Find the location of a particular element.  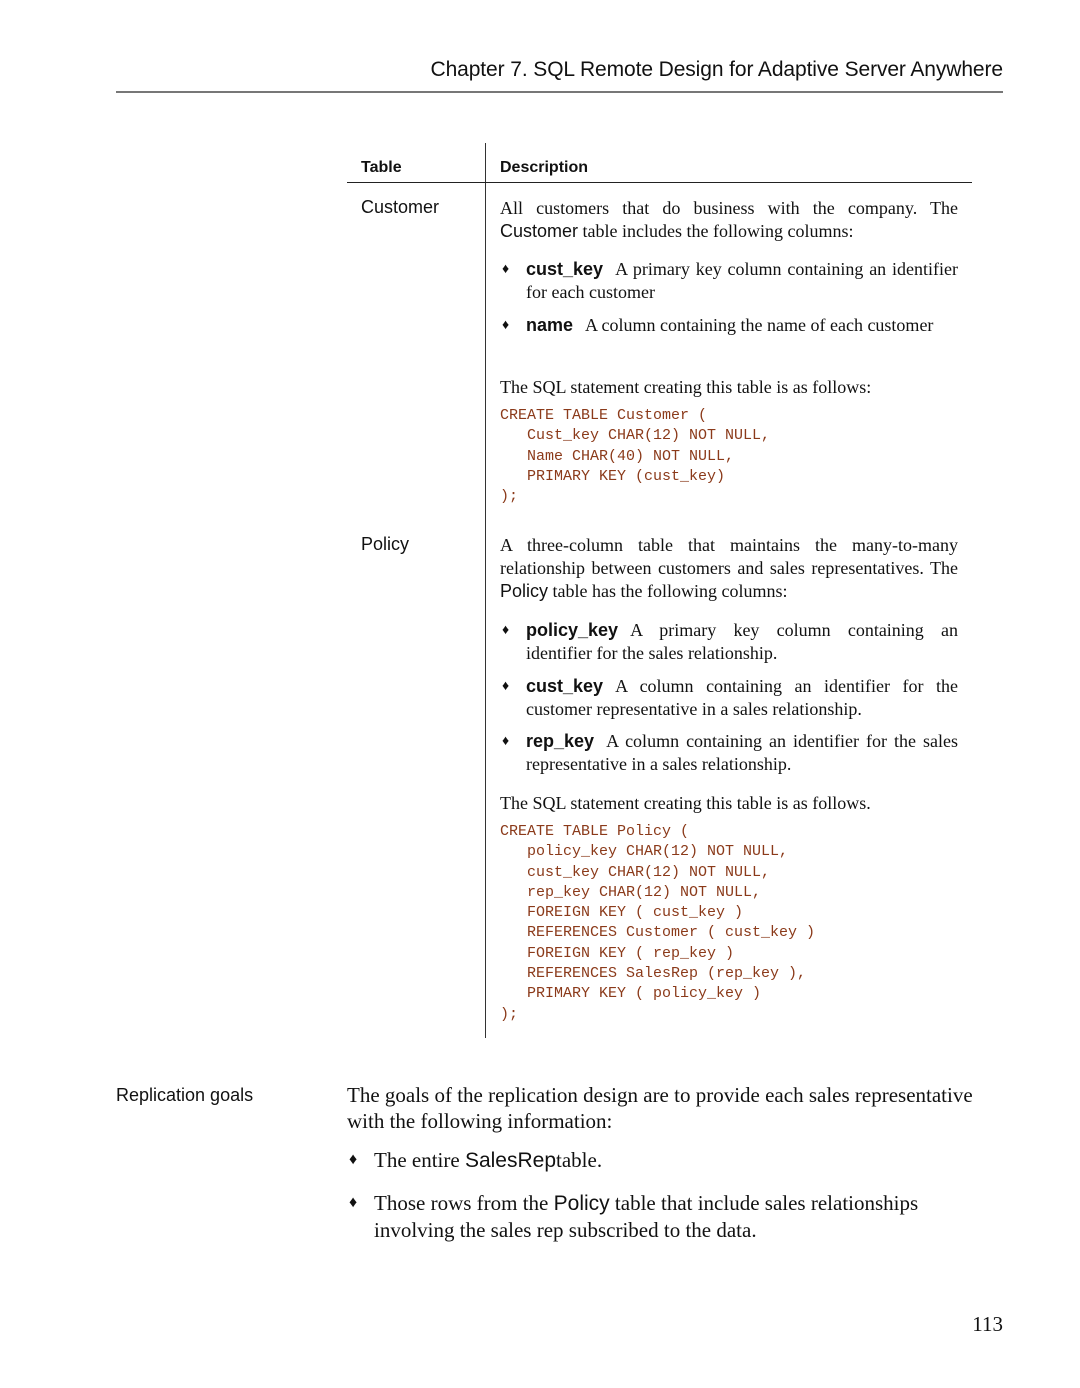

goal-text-pre: The entire is located at coordinates (419, 1160).